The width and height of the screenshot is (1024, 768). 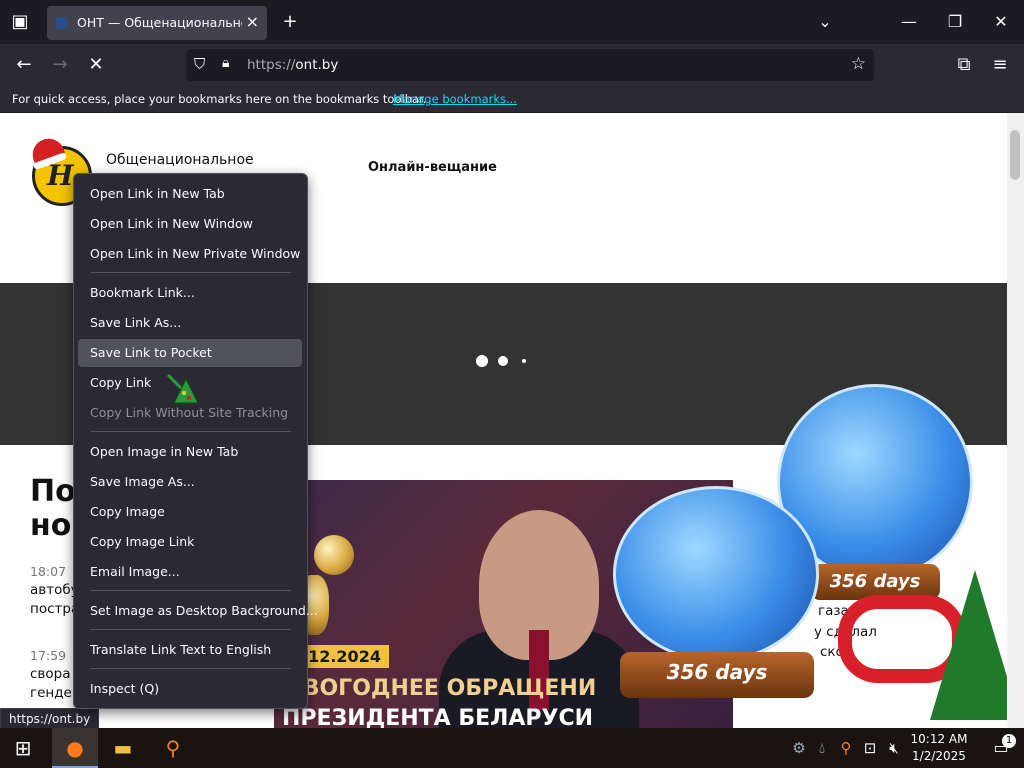 I want to click on notification-center-icon: ▭ 1, so click(x=1001, y=748).